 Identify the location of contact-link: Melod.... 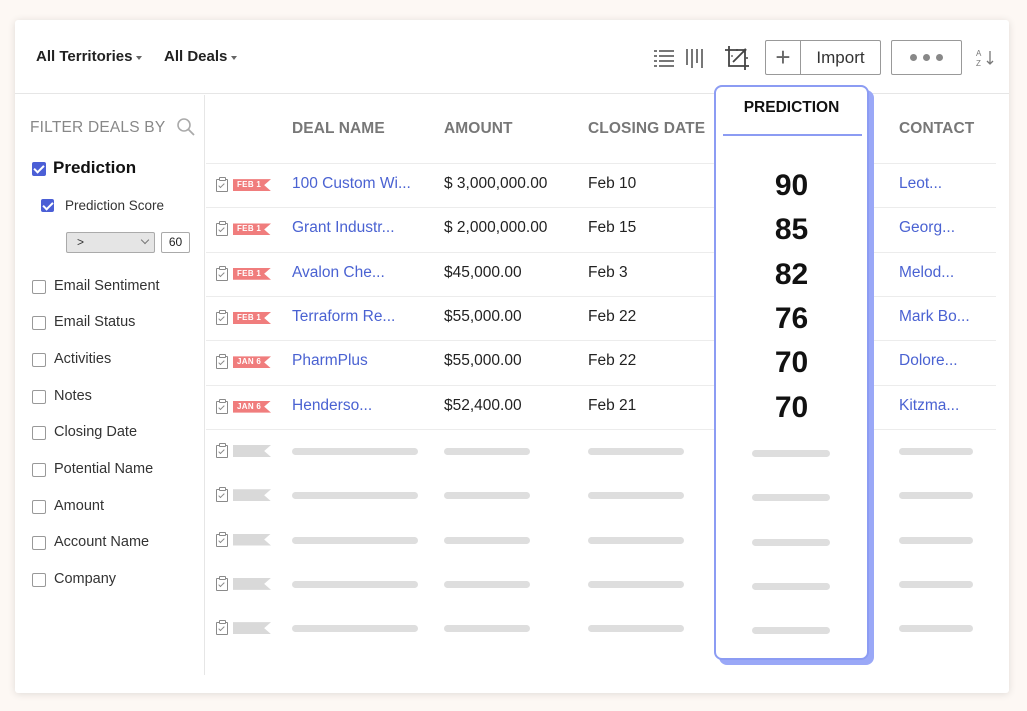
(926, 273).